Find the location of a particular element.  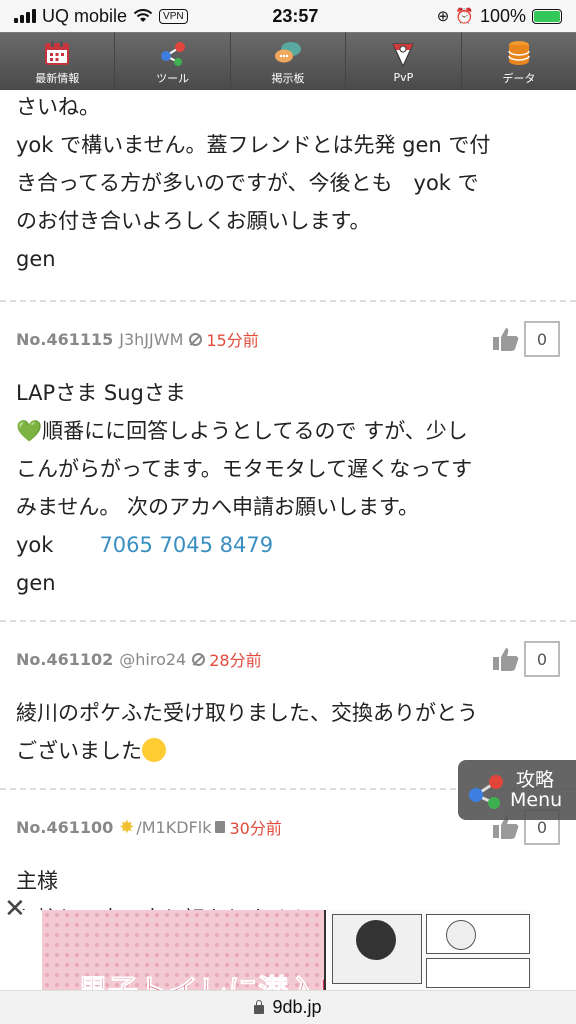

post-time: 28分前 is located at coordinates (235, 660).